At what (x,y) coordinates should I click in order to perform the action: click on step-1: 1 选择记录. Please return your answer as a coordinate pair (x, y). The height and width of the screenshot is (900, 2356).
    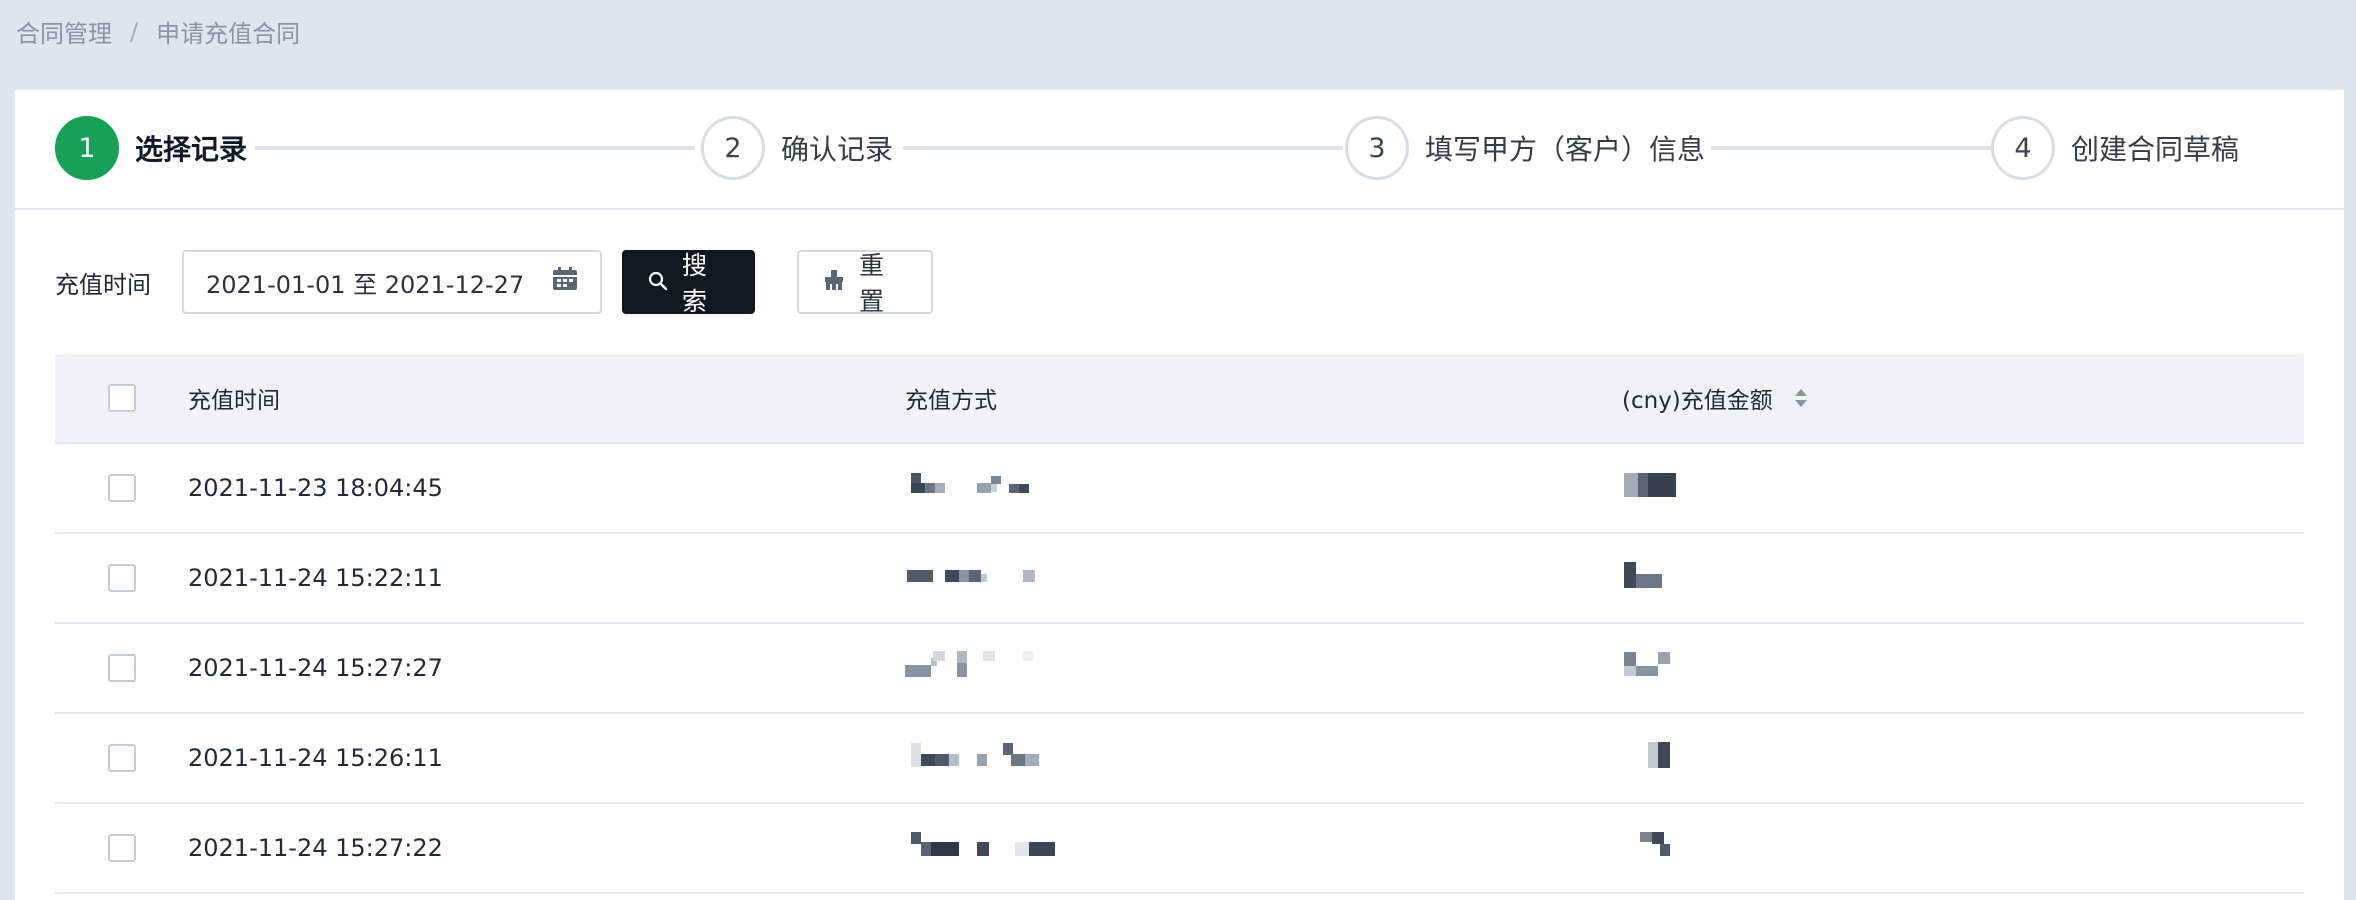
    Looking at the image, I should click on (151, 148).